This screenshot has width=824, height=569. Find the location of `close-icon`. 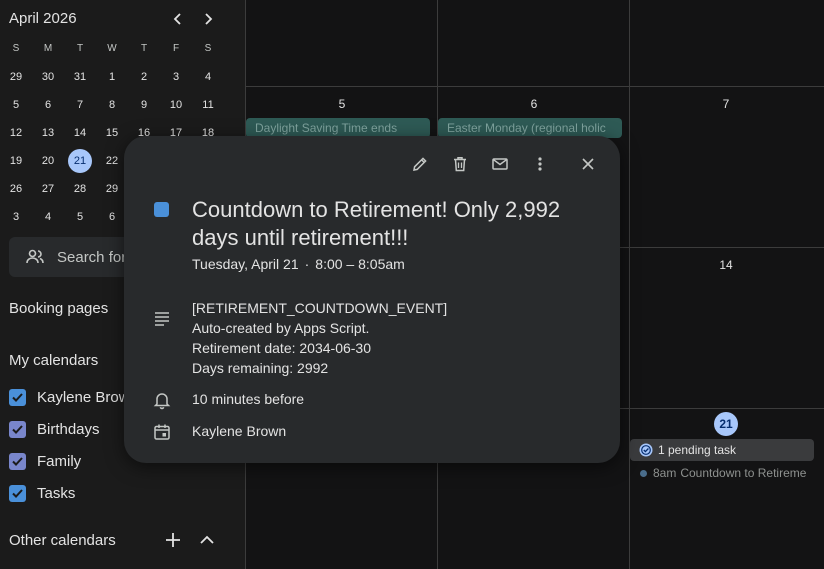

close-icon is located at coordinates (588, 164).